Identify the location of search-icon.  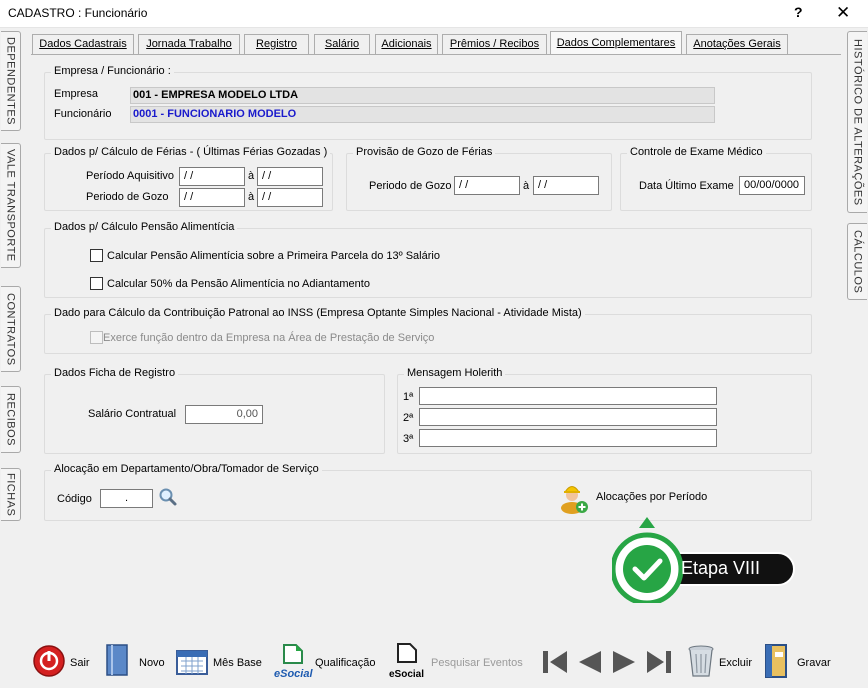
(168, 497).